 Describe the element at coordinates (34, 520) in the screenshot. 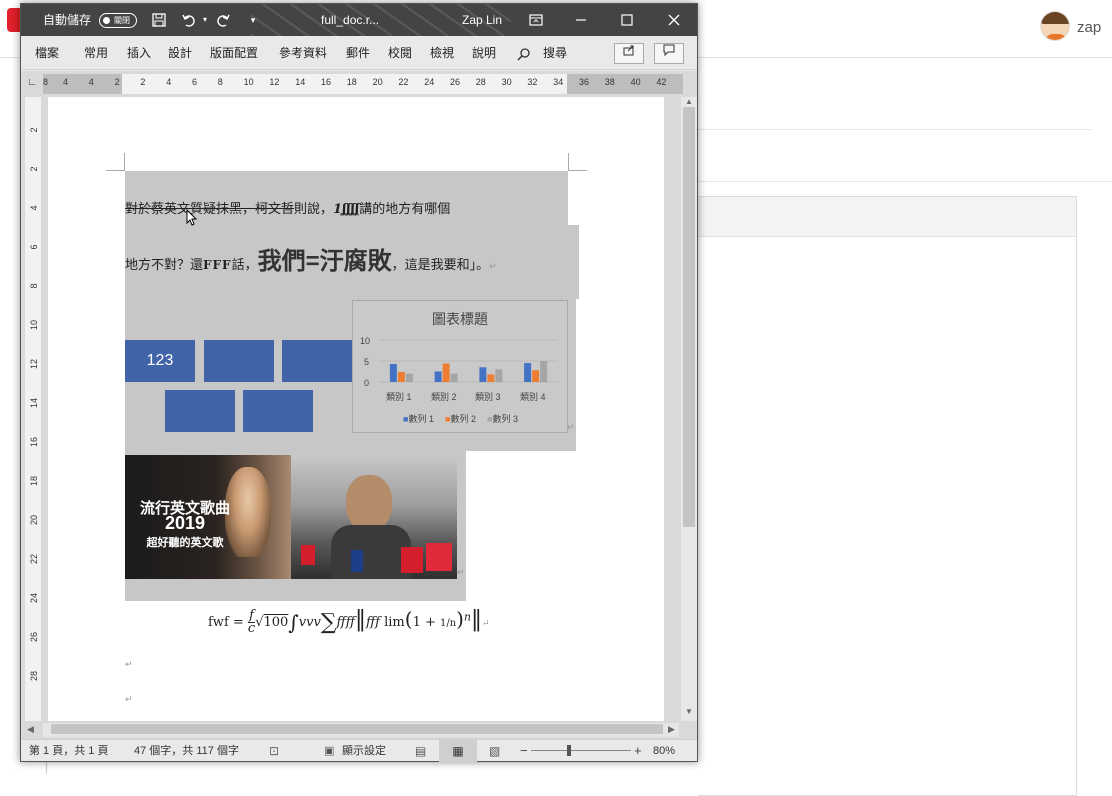

I see `ruler-tick-label: 20` at that location.